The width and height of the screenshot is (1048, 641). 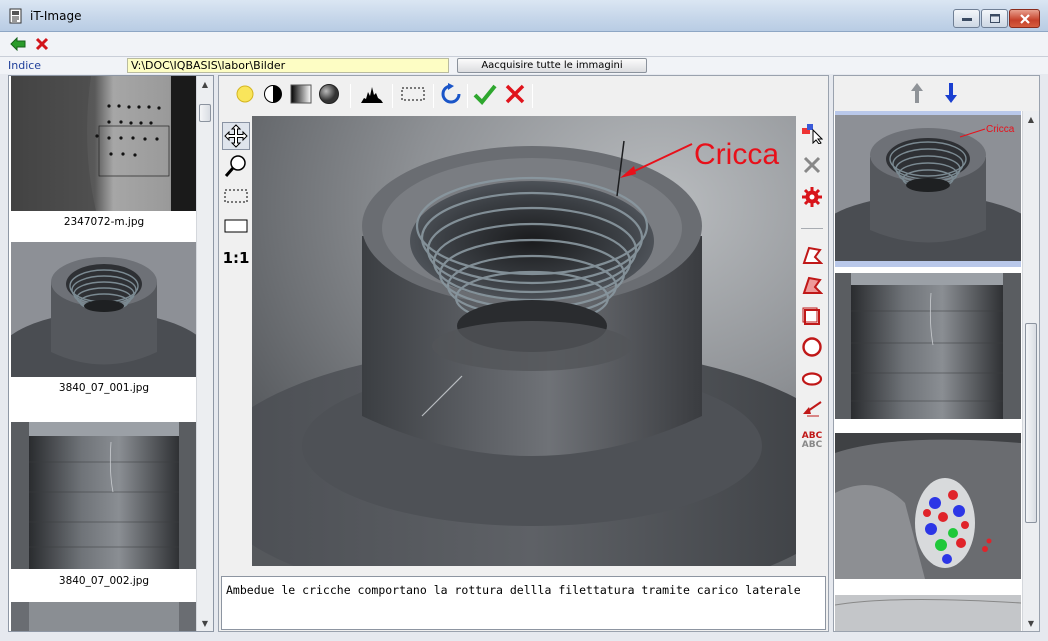 What do you see at coordinates (42, 44) in the screenshot?
I see `close-icon` at bounding box center [42, 44].